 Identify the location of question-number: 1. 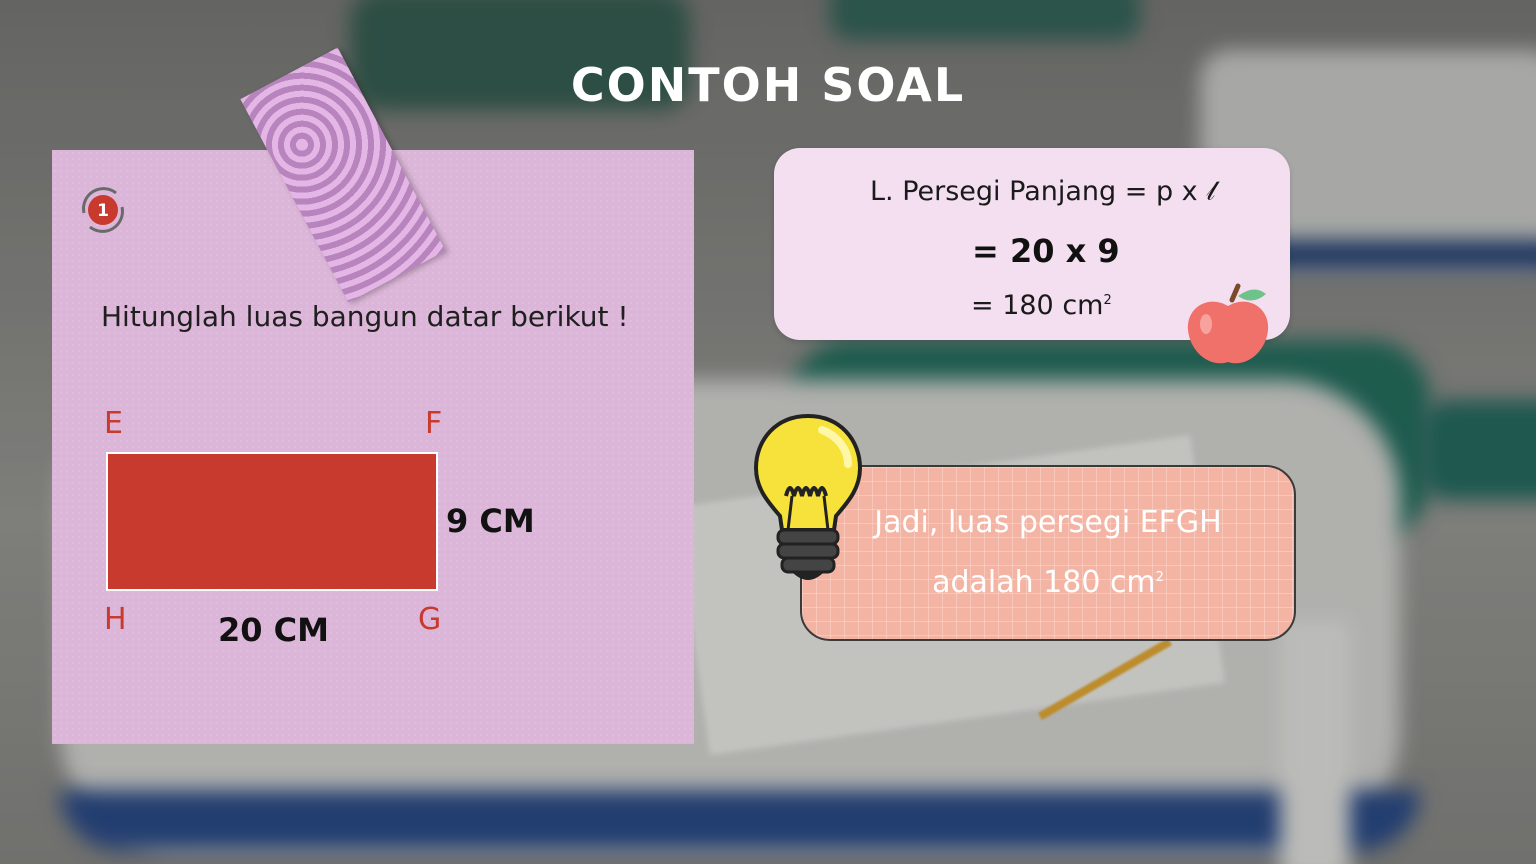
(103, 211).